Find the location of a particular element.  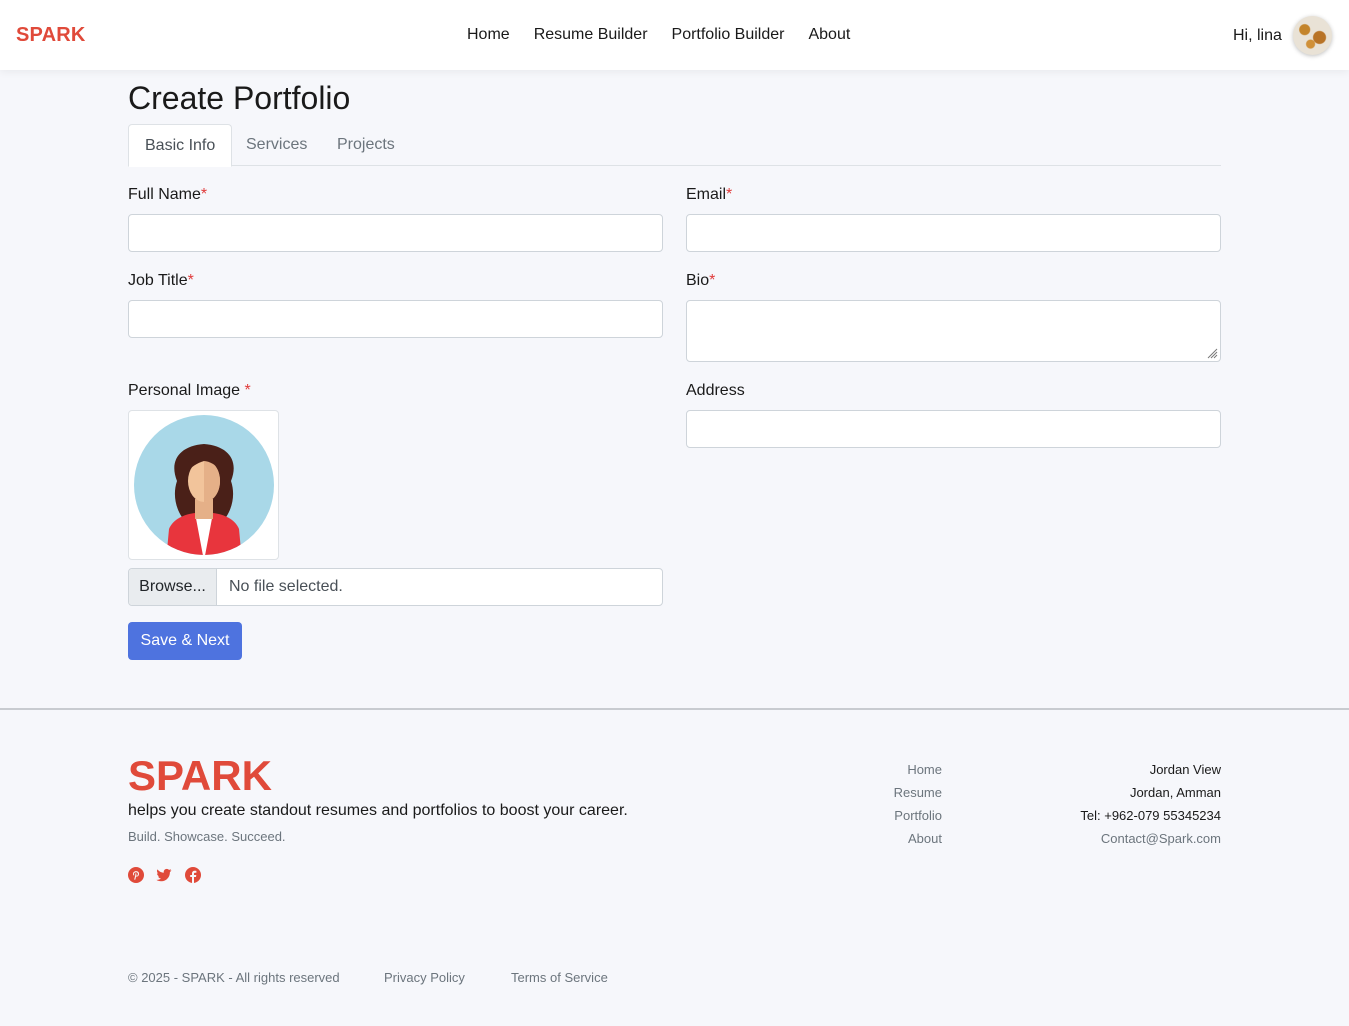

portfolio-tabs: Basic Info Services Projects is located at coordinates (674, 145).